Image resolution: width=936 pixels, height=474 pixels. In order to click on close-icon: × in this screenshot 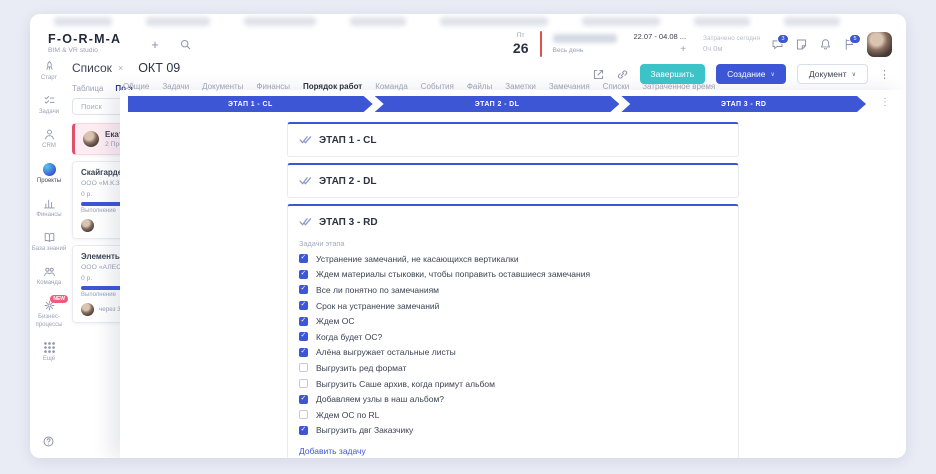, I will do `click(120, 68)`.